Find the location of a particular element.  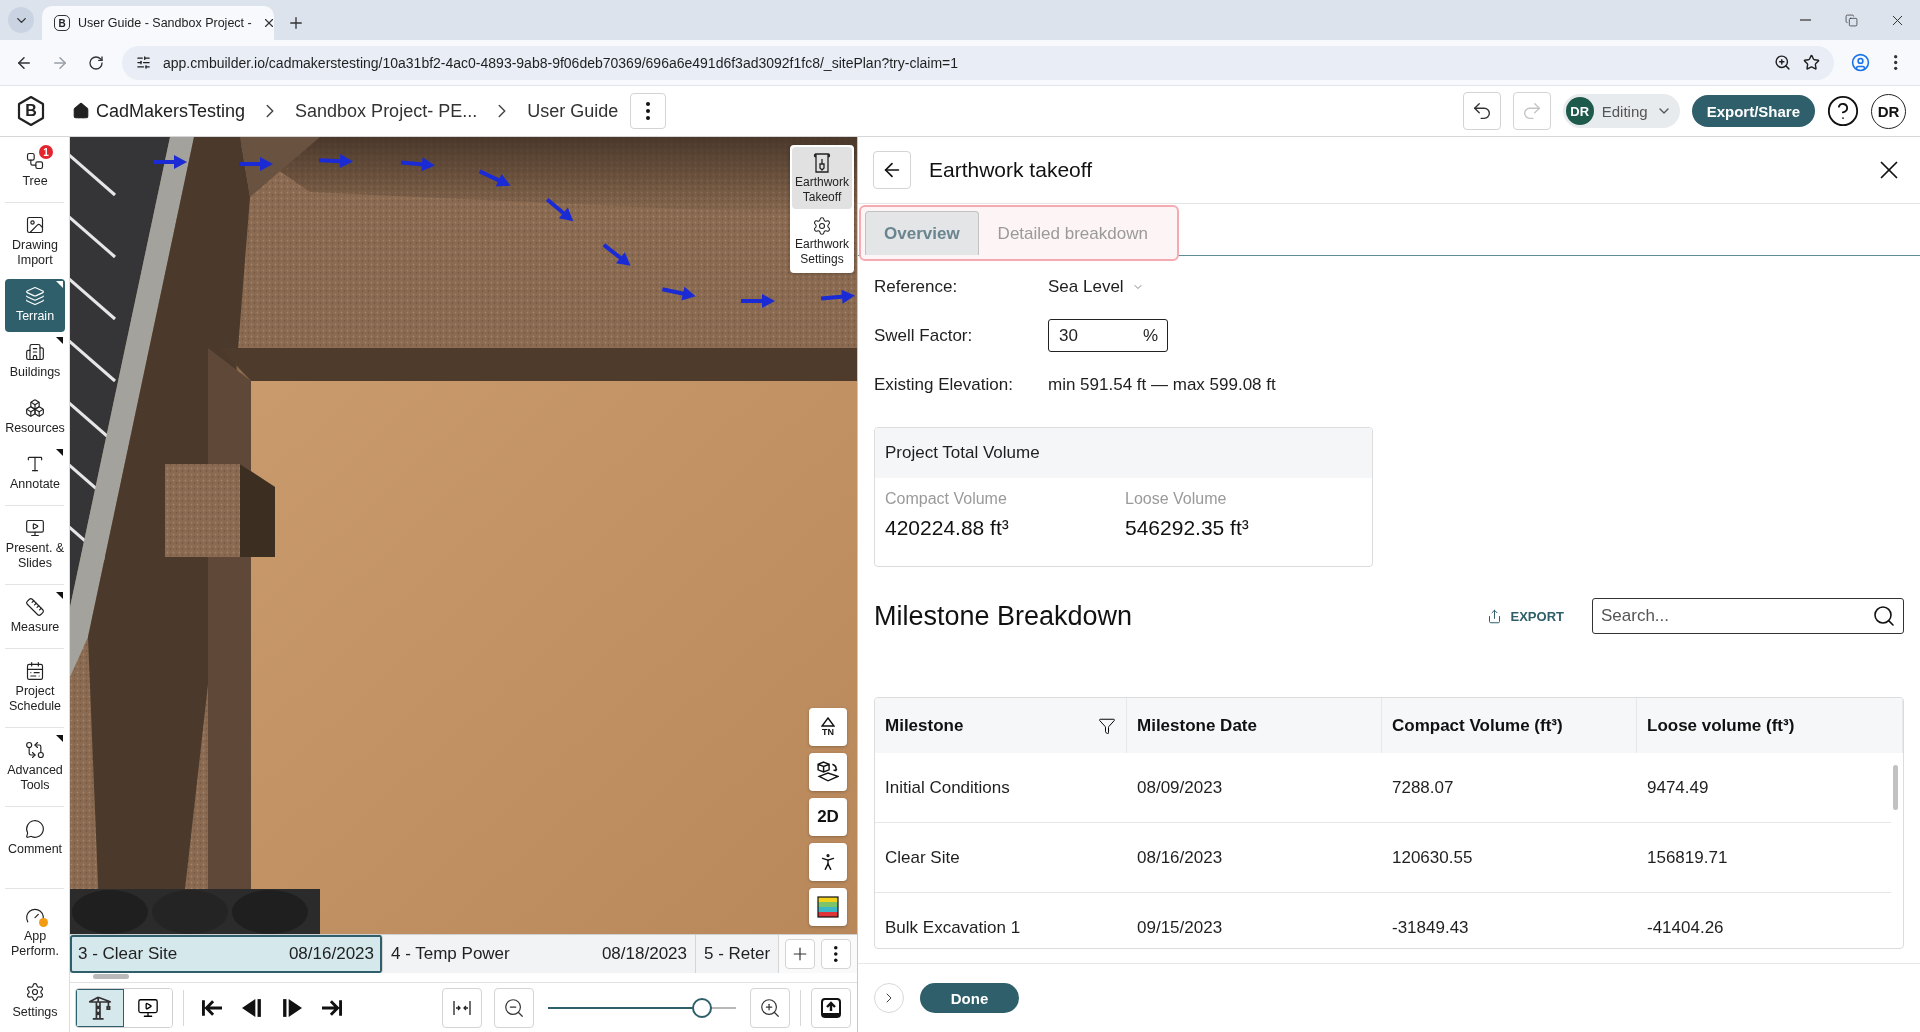

person-view-button is located at coordinates (828, 862).